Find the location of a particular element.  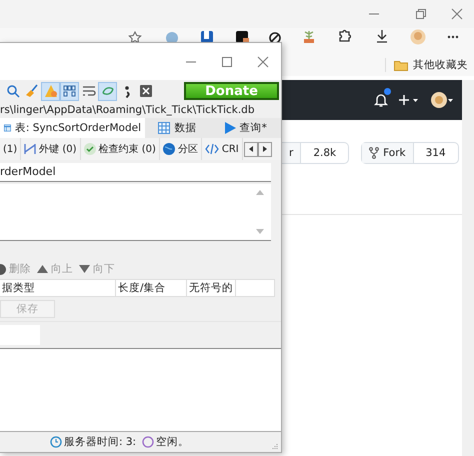

column-header: 据类型 is located at coordinates (58, 288).